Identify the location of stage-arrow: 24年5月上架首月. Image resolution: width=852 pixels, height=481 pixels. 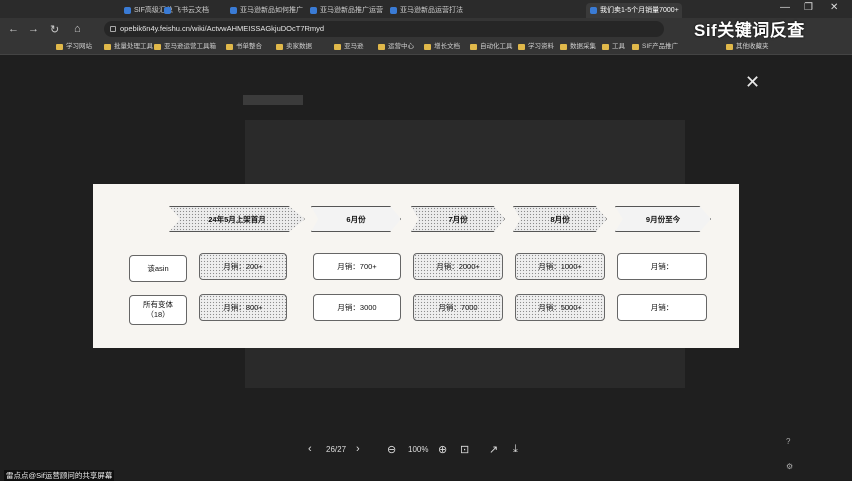
(237, 219).